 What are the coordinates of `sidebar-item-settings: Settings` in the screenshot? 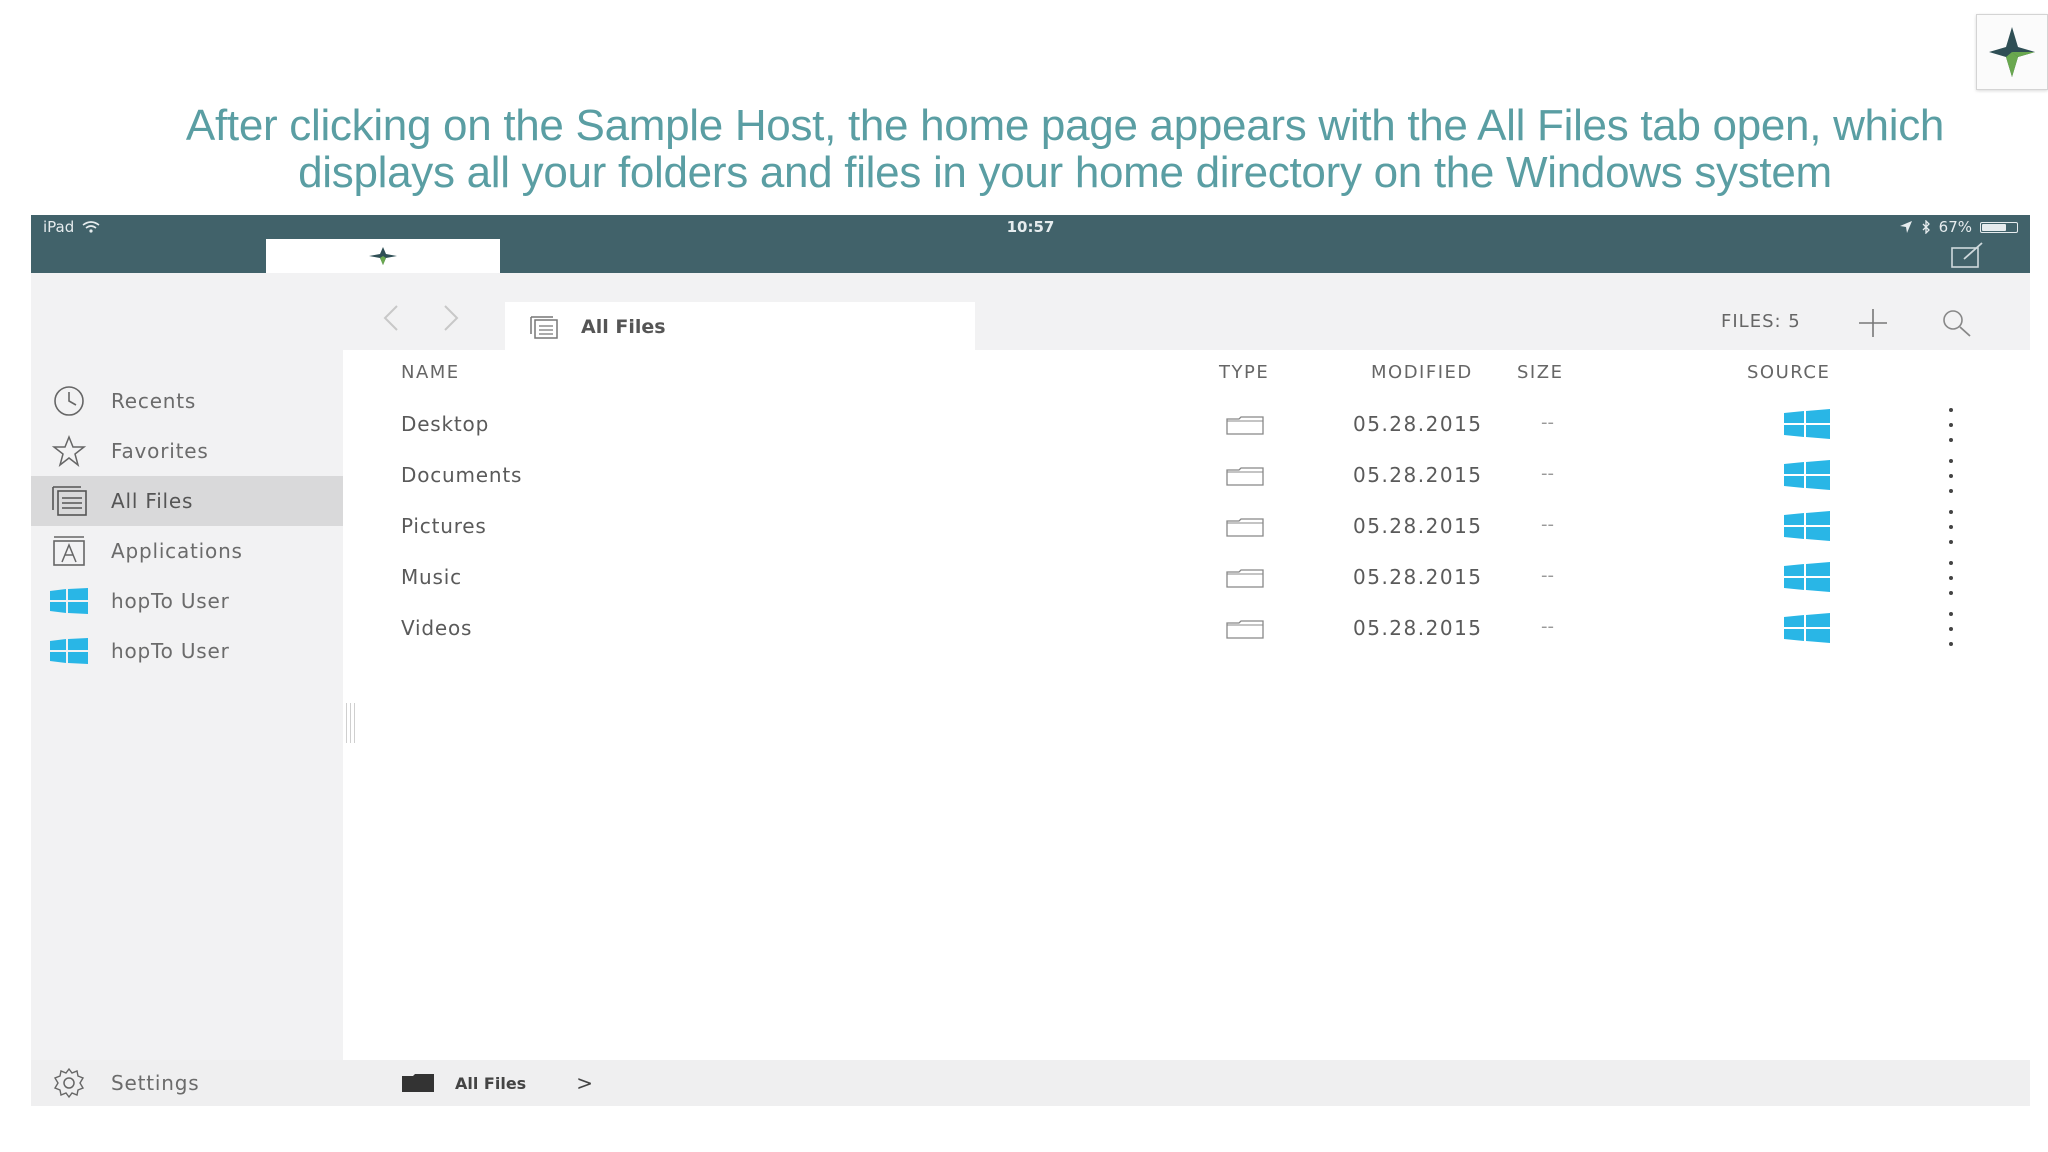 It's located at (124, 1083).